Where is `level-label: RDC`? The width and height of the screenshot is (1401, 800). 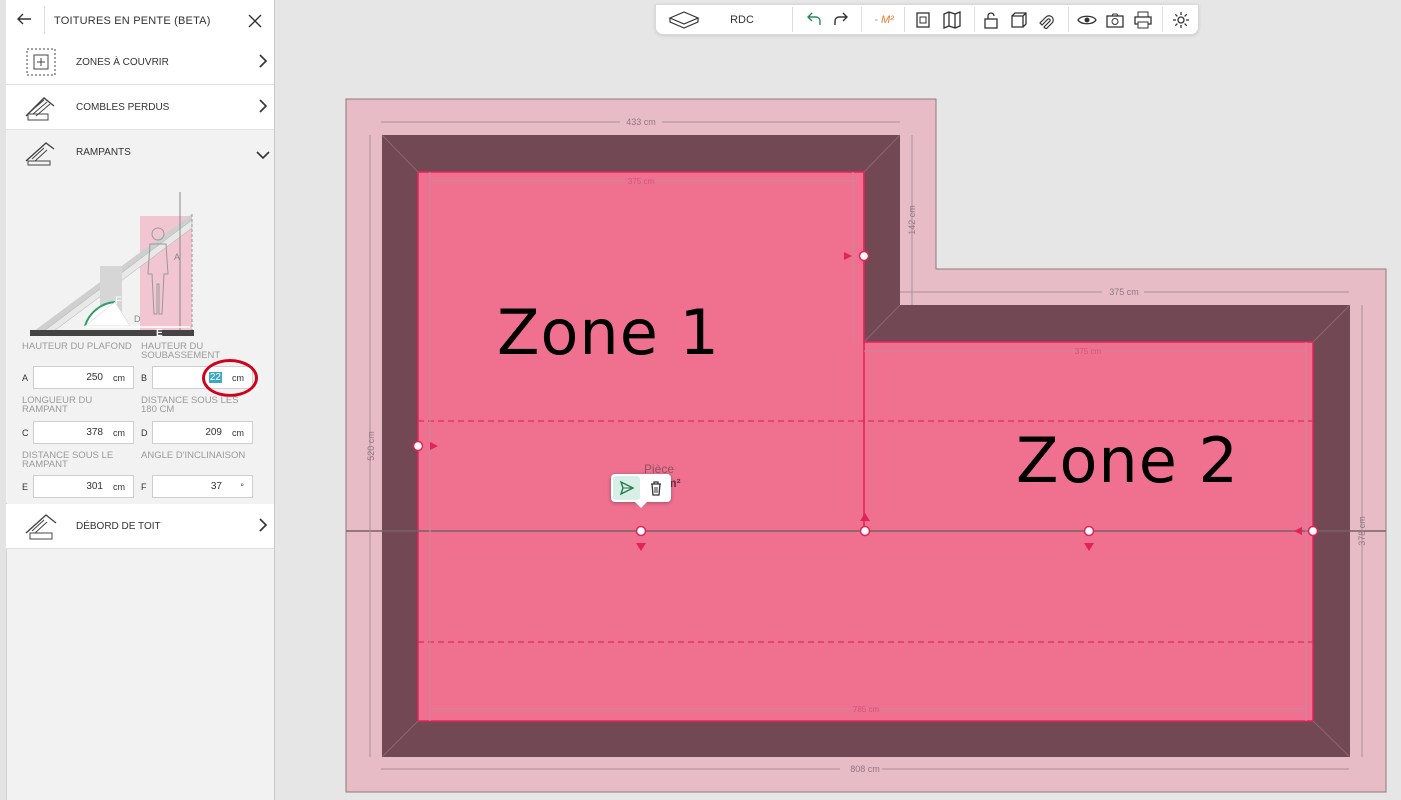 level-label: RDC is located at coordinates (742, 20).